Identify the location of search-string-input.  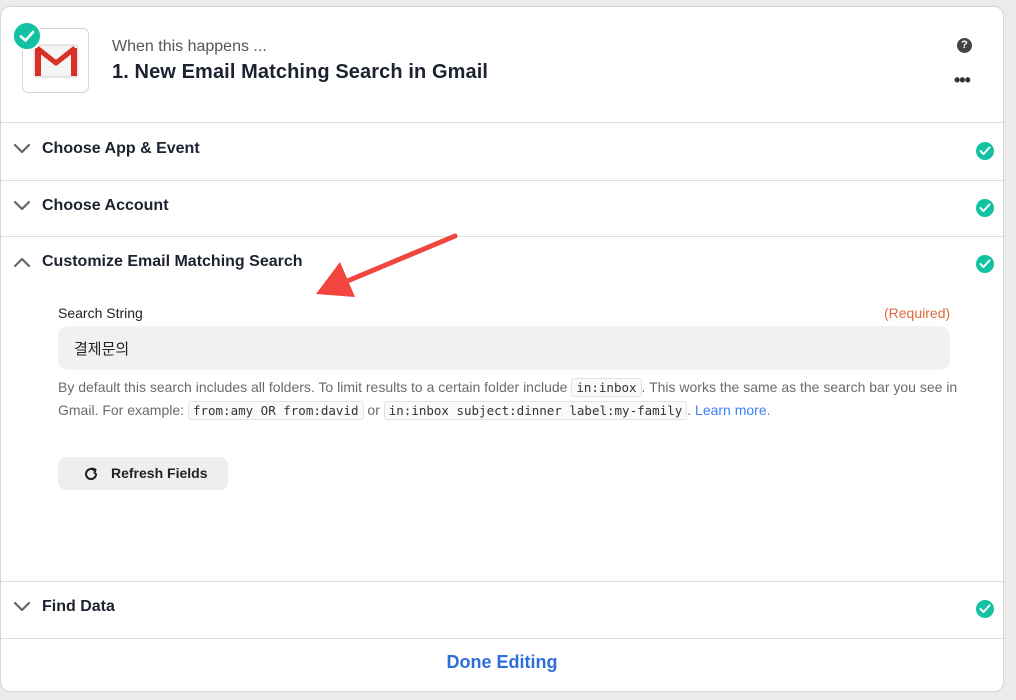
(504, 348).